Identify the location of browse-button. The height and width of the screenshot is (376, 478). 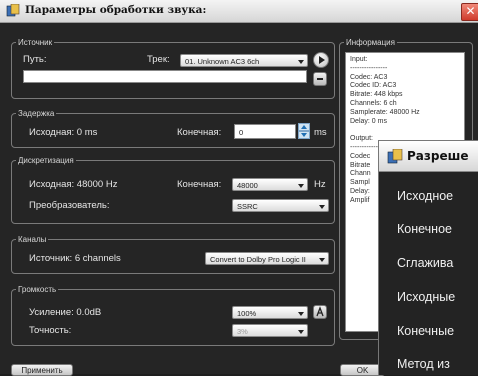
(320, 79).